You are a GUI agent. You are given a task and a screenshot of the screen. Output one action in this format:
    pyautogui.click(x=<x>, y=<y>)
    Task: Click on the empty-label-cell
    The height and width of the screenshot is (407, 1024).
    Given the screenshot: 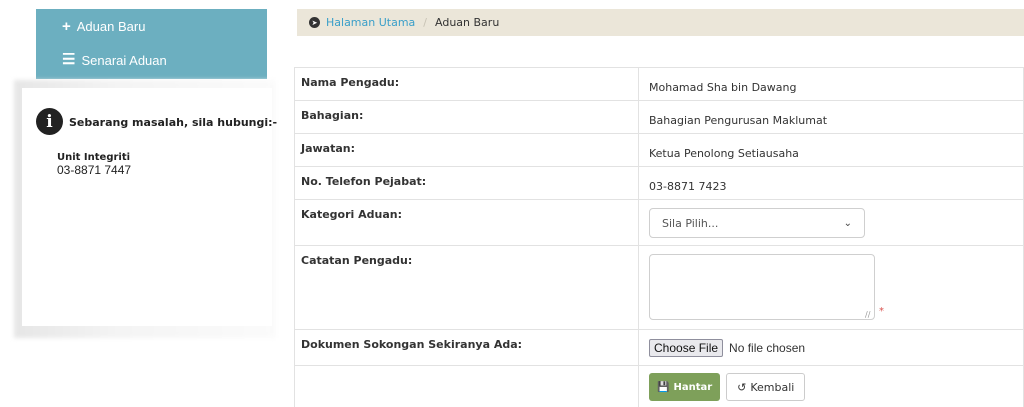 What is the action you would take?
    pyautogui.click(x=466, y=386)
    